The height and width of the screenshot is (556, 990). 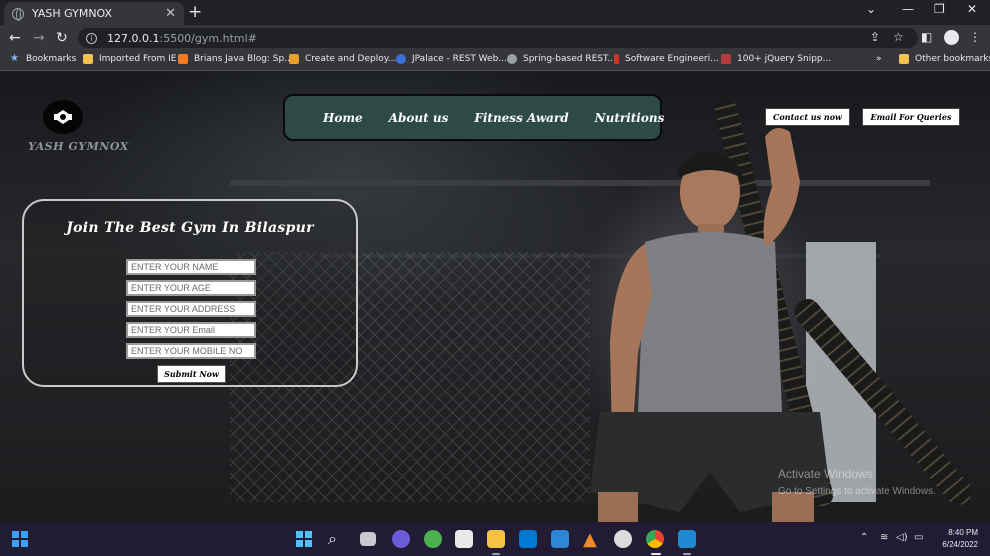 What do you see at coordinates (498, 38) in the screenshot?
I see `address-bar: i 127.0.0.1 :5500/gym.html#` at bounding box center [498, 38].